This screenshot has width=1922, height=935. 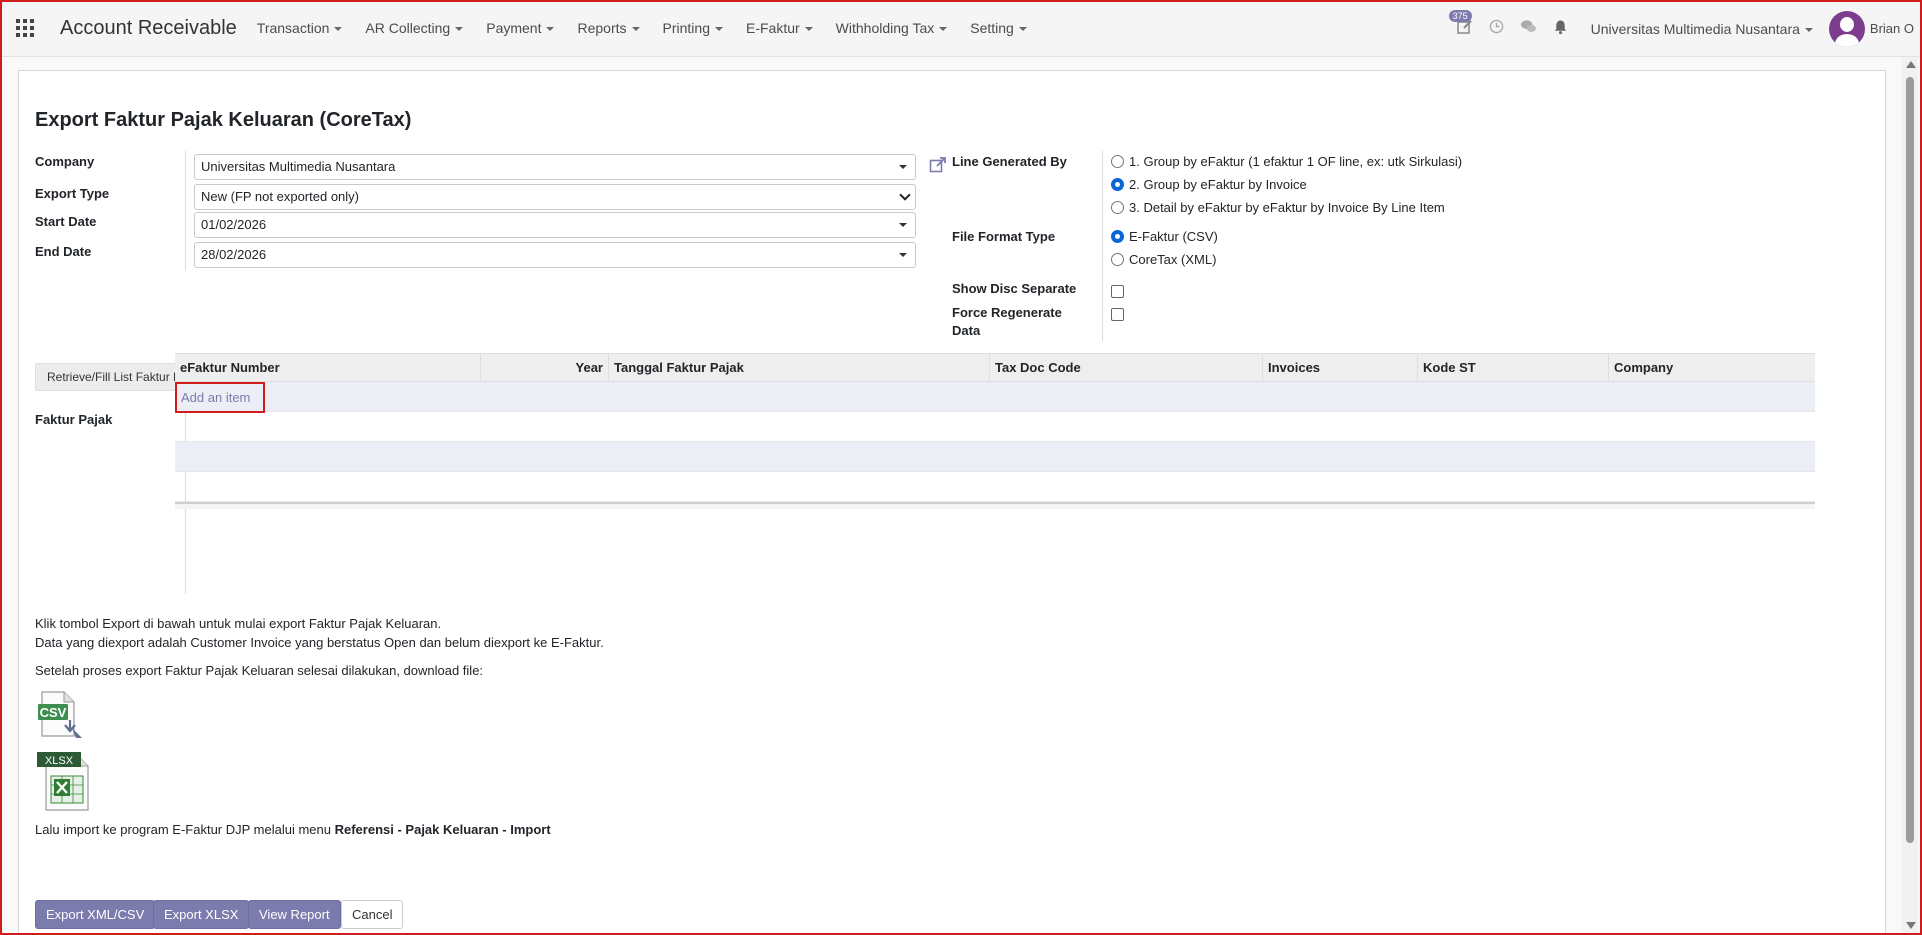 What do you see at coordinates (892, 28) in the screenshot?
I see `menu-withholding-tax: Withholding Tax` at bounding box center [892, 28].